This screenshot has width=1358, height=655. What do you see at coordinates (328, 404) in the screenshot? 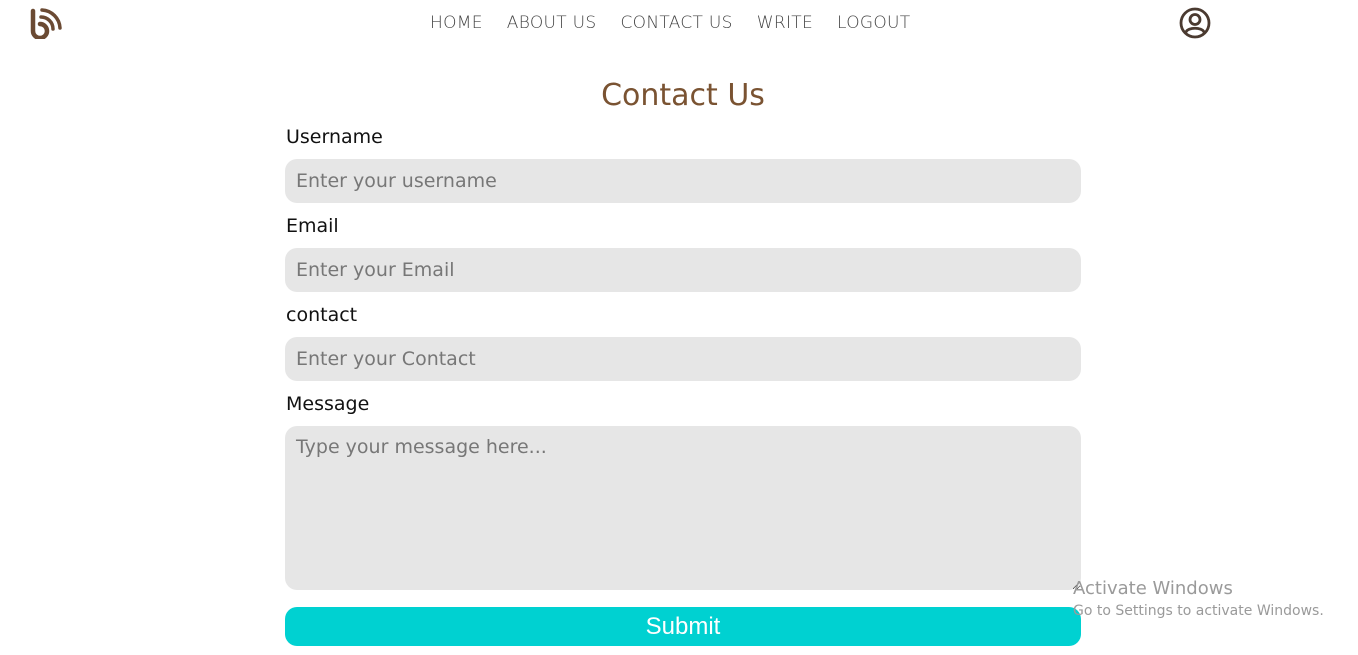
I see `message-label: Message` at bounding box center [328, 404].